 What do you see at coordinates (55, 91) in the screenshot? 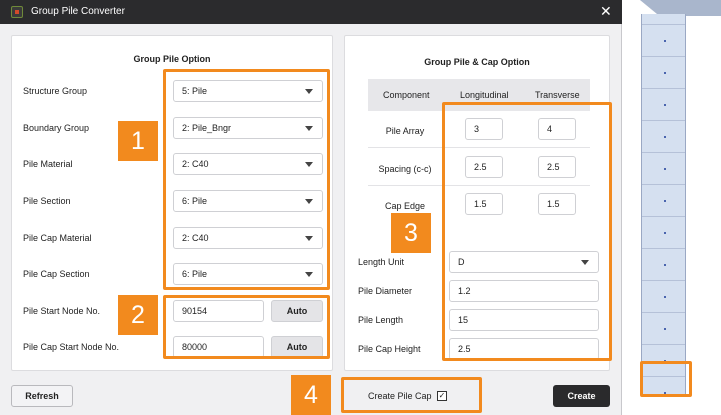
I see `structure-group-label: Structure Group` at bounding box center [55, 91].